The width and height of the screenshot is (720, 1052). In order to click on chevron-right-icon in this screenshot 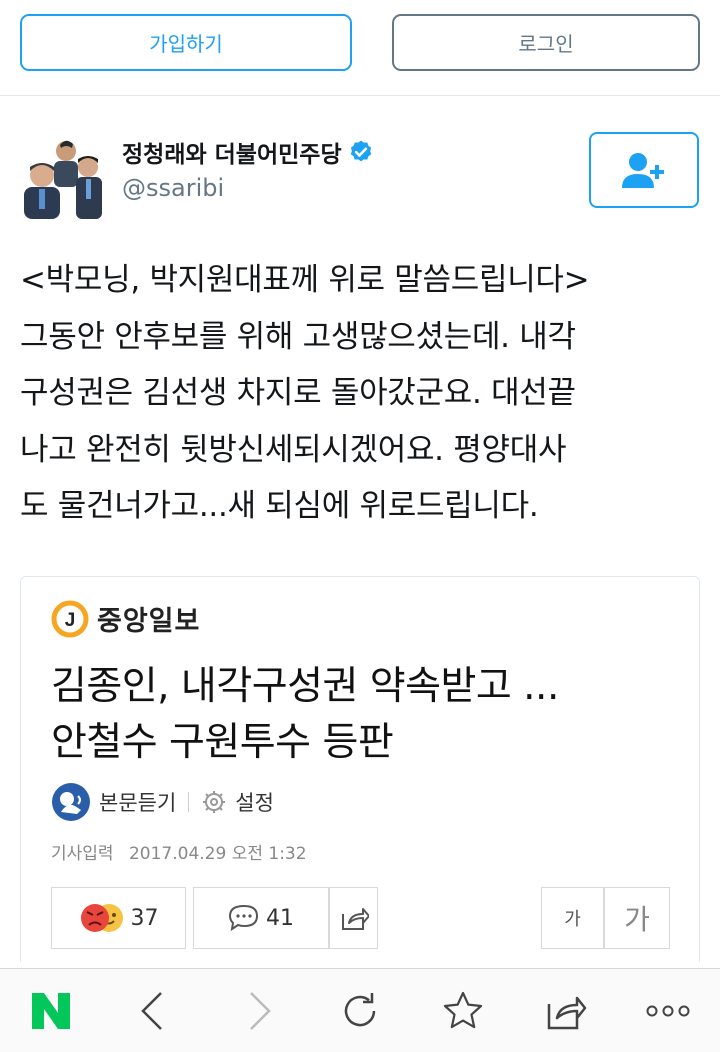, I will do `click(260, 1011)`.